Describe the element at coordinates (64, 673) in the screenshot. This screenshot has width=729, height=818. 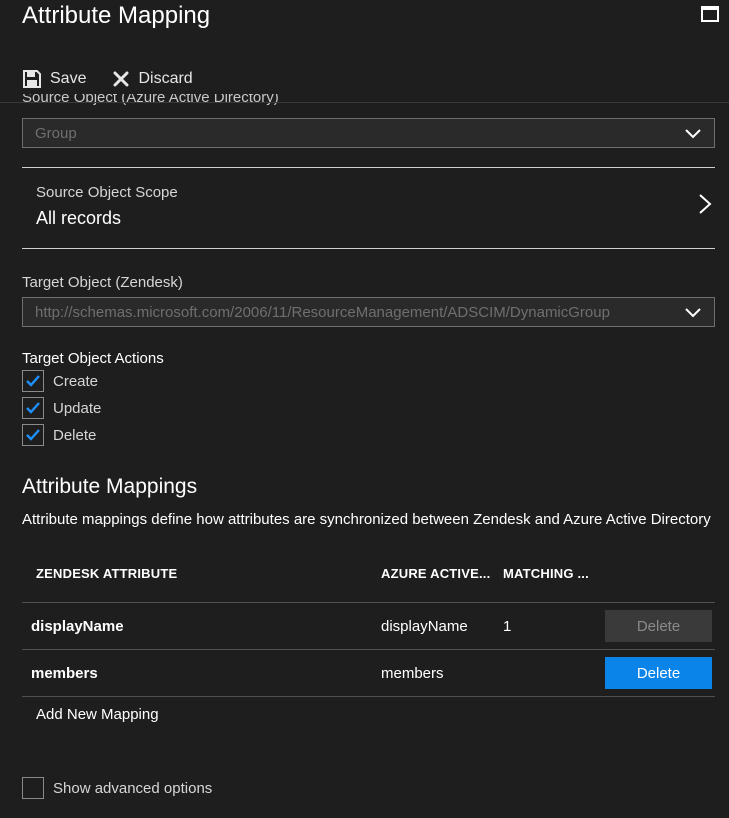
I see `zendesk-attribute-cell: members` at that location.